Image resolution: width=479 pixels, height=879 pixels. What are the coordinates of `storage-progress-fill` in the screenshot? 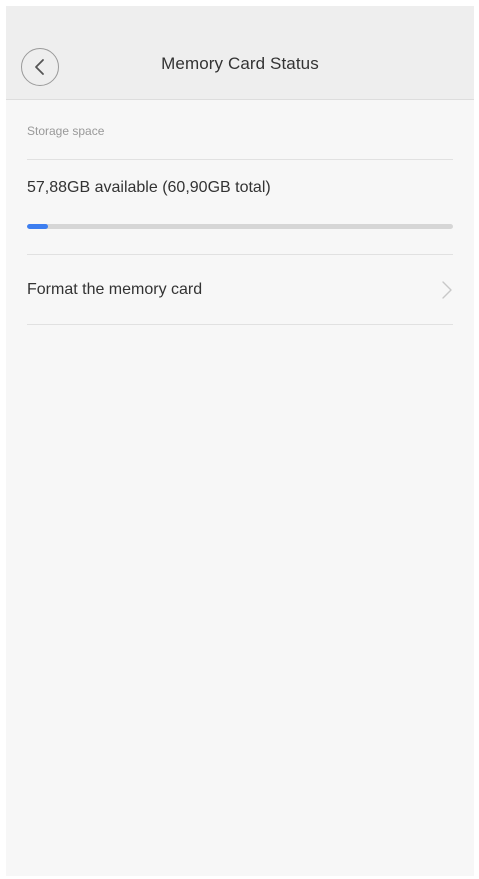 It's located at (38, 226).